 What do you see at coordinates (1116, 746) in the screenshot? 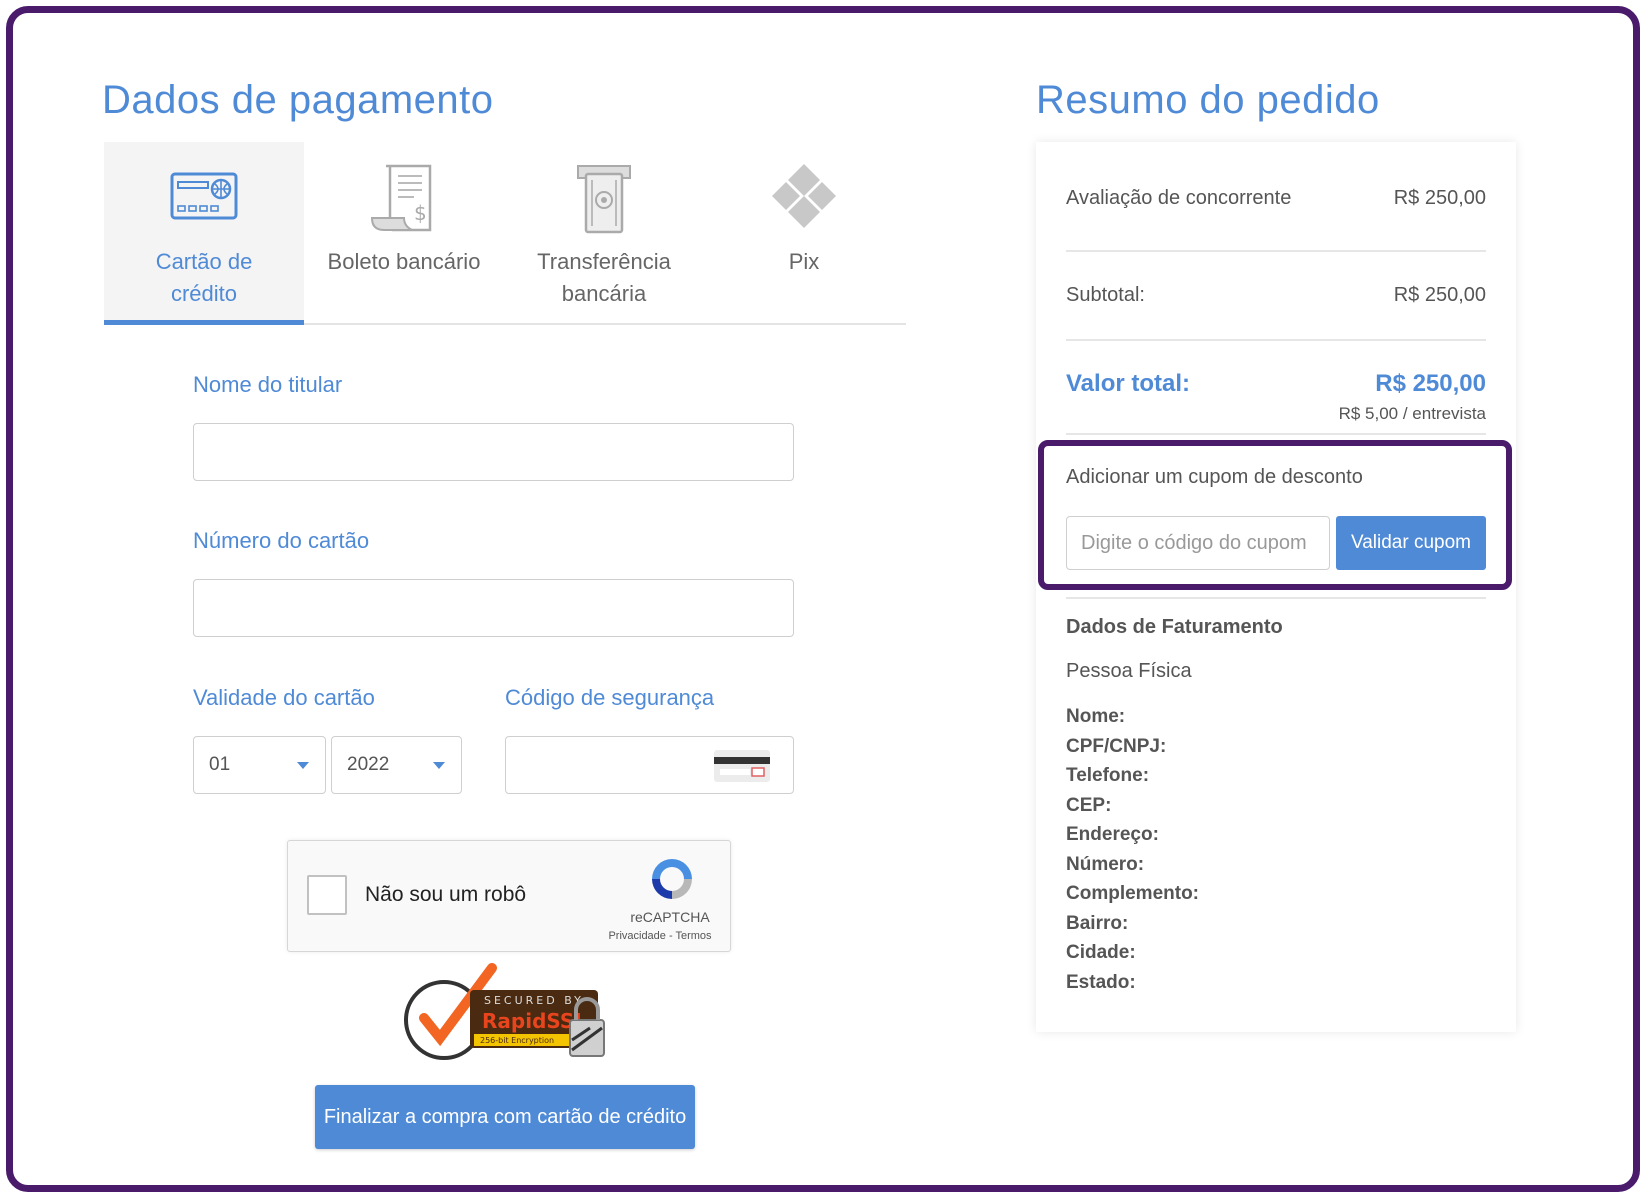
I see `billing-field-cpf-cnpj: CPF/CNPJ:` at bounding box center [1116, 746].